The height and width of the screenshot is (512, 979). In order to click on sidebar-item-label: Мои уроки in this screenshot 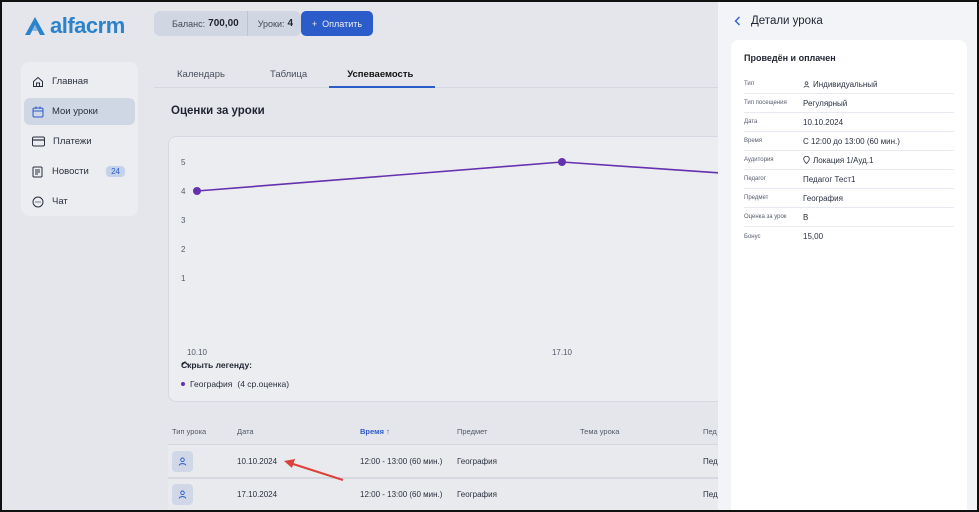, I will do `click(75, 111)`.